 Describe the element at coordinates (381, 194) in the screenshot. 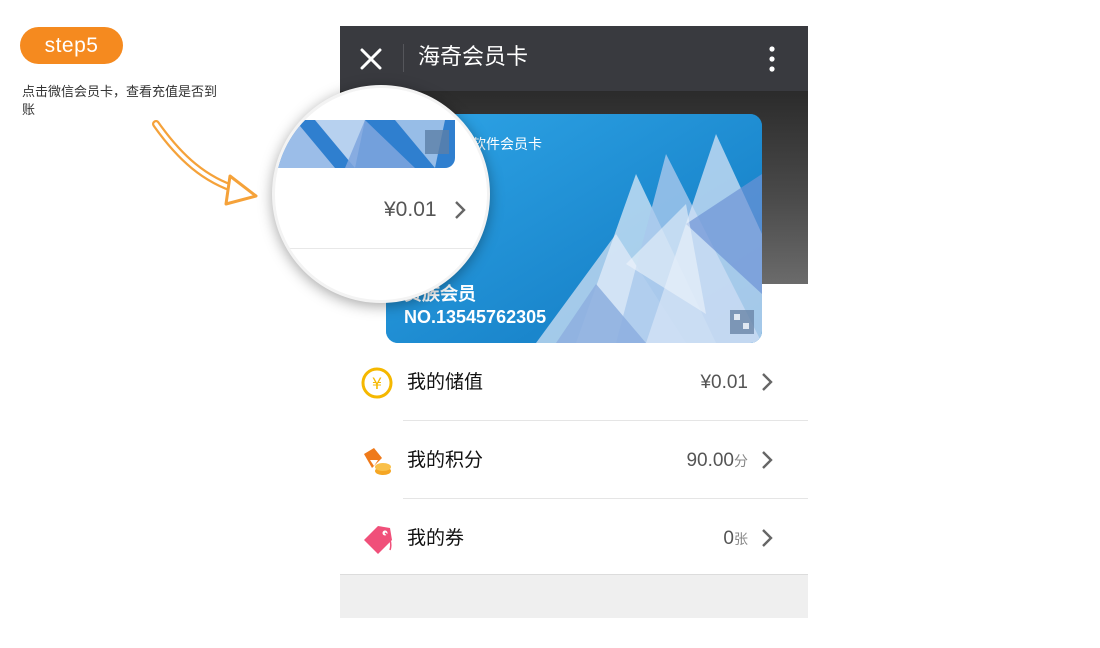

I see `magnifier-callout: ¥0.01` at that location.